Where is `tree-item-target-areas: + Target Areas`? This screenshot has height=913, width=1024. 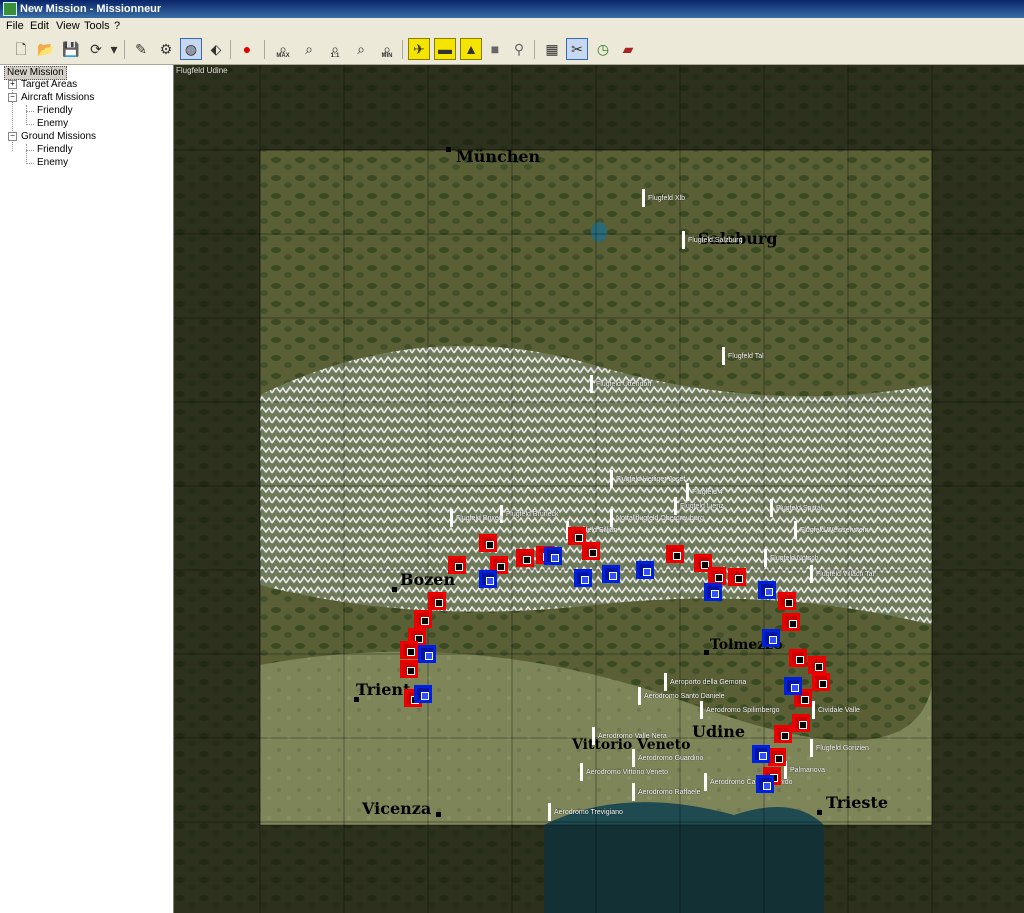
tree-item-target-areas: + Target Areas is located at coordinates (42, 85).